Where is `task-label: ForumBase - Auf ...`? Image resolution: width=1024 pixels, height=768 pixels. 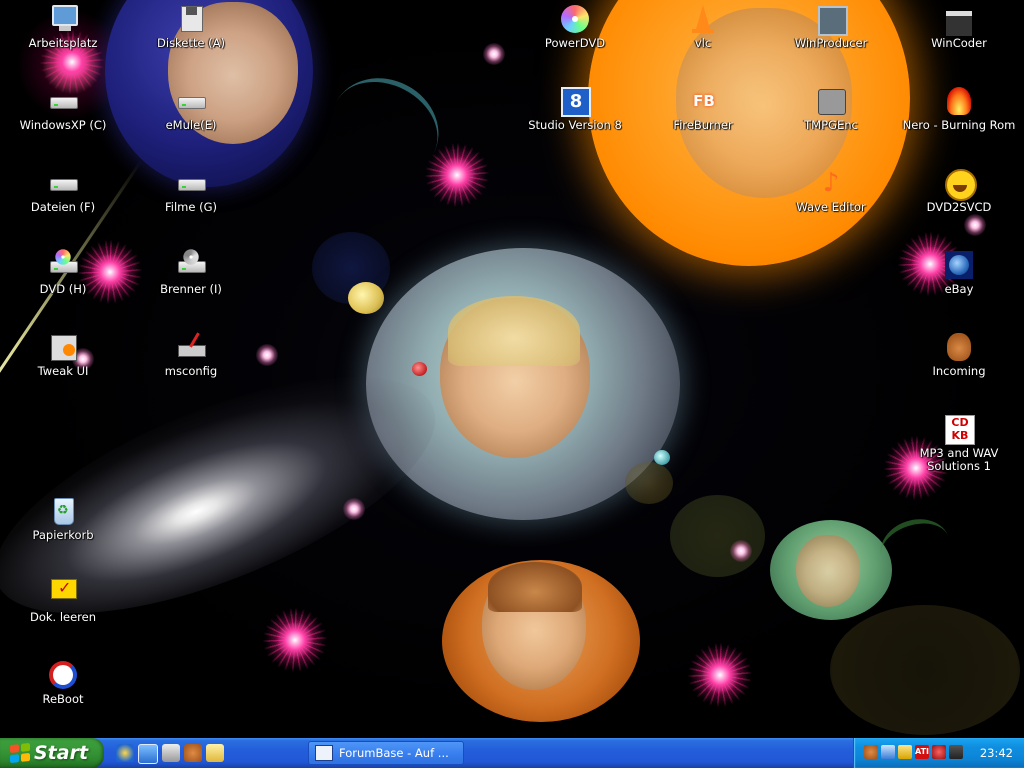
task-label: ForumBase - Auf ... is located at coordinates (394, 753).